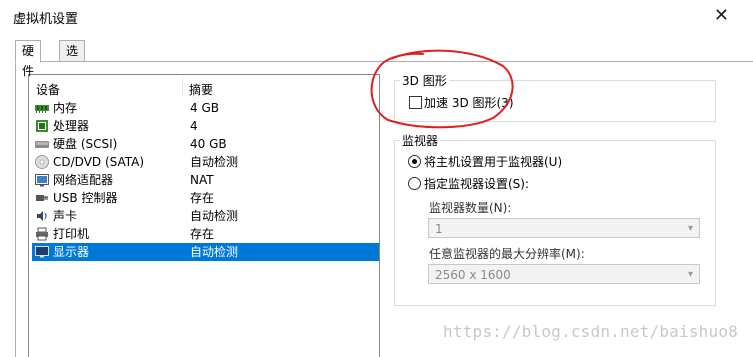 The width and height of the screenshot is (753, 357). Describe the element at coordinates (83, 180) in the screenshot. I see `device-name: 网络适配器` at that location.